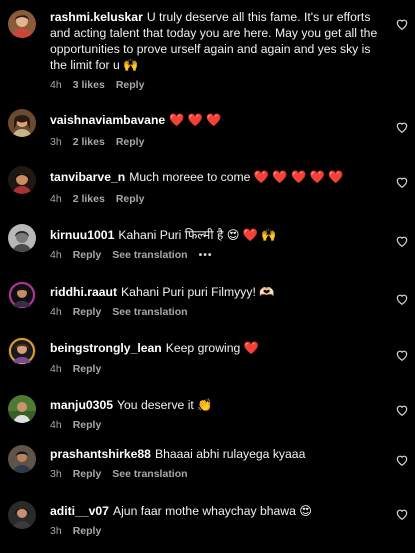  I want to click on comment-text: manju0305 You deserve it 👏, so click(217, 405).